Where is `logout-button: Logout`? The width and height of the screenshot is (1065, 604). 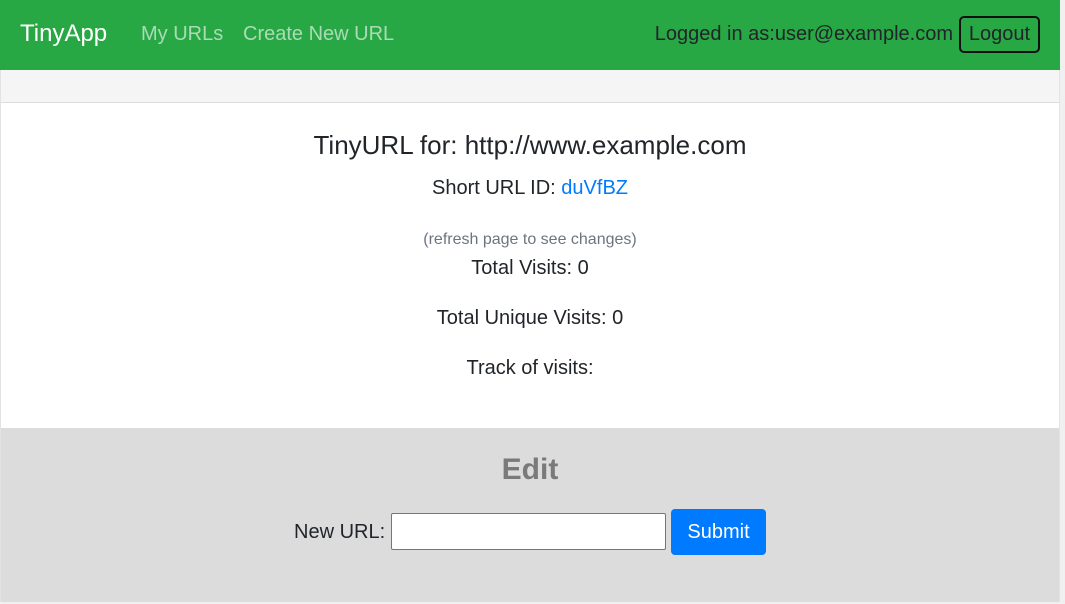 logout-button: Logout is located at coordinates (999, 34).